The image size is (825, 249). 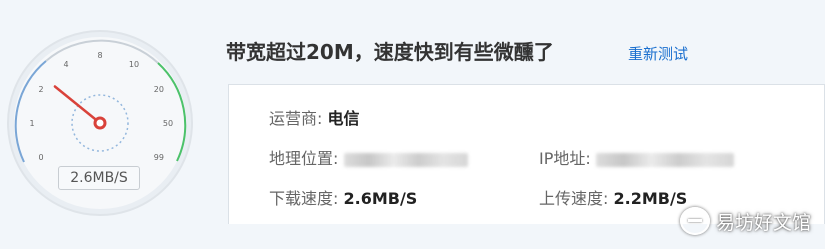 What do you see at coordinates (304, 158) in the screenshot?
I see `location-label: 地理位置:` at bounding box center [304, 158].